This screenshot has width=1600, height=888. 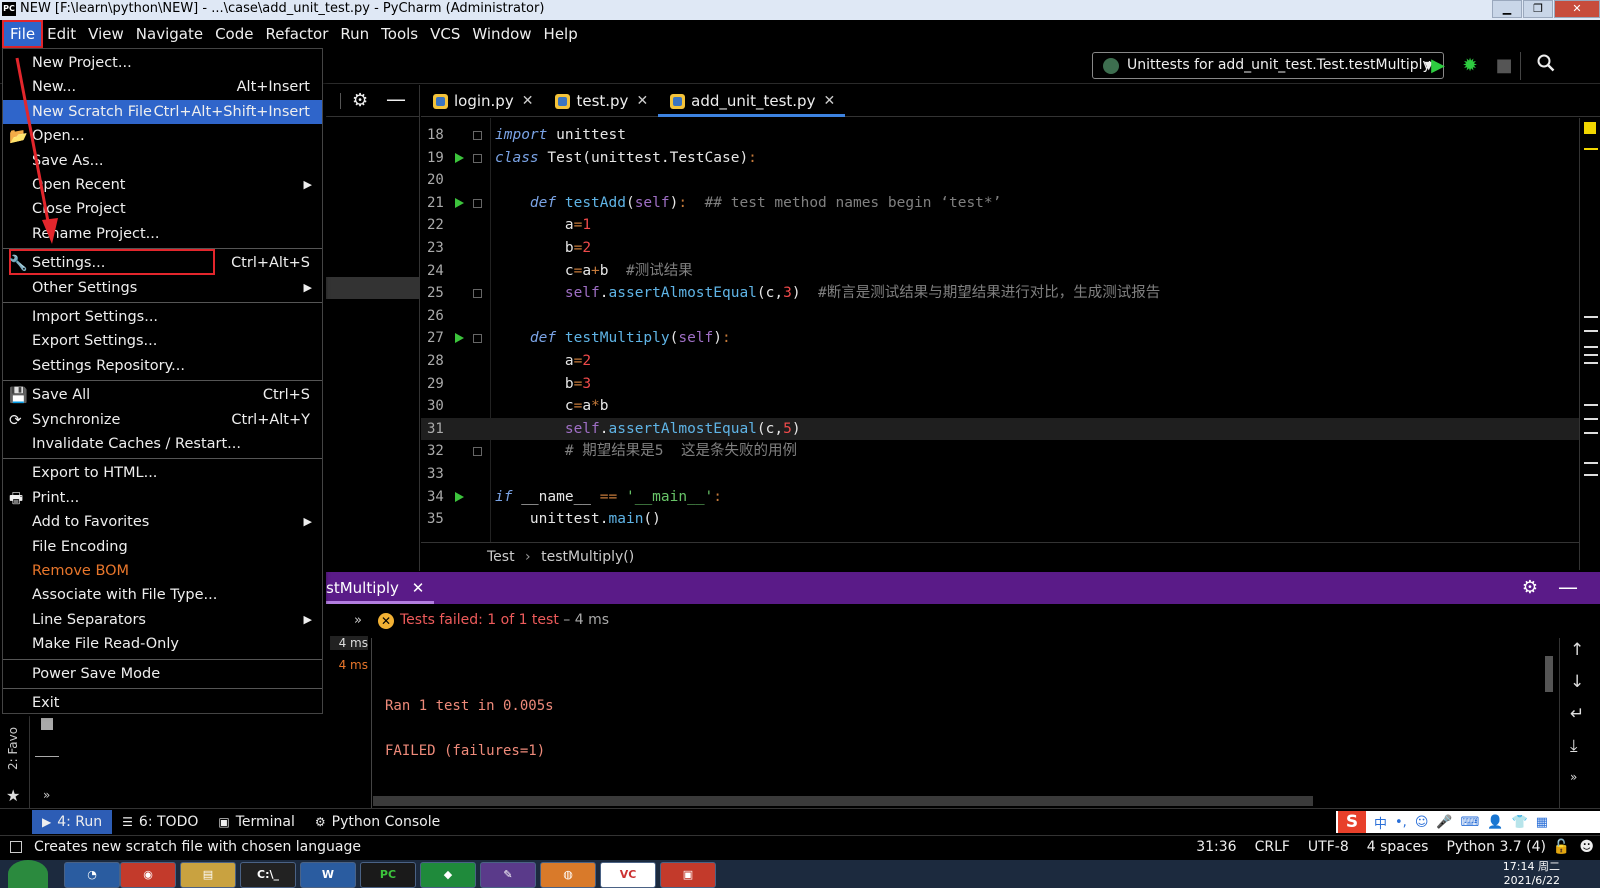 I want to click on minimize-button: ▁, so click(x=1507, y=9).